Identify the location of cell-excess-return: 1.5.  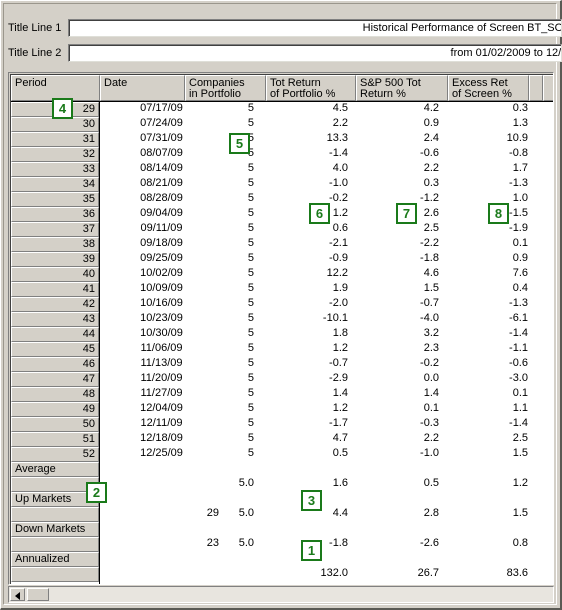
(520, 453).